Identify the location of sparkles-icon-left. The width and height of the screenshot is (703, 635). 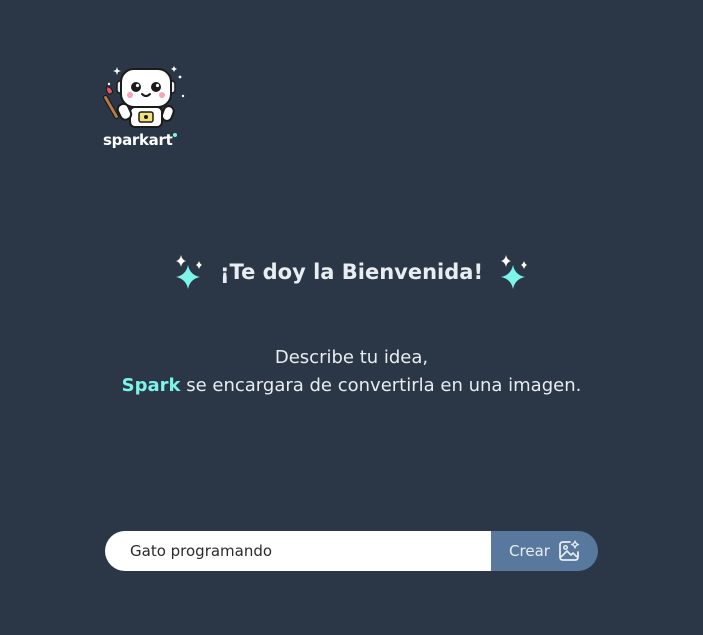
(188, 272).